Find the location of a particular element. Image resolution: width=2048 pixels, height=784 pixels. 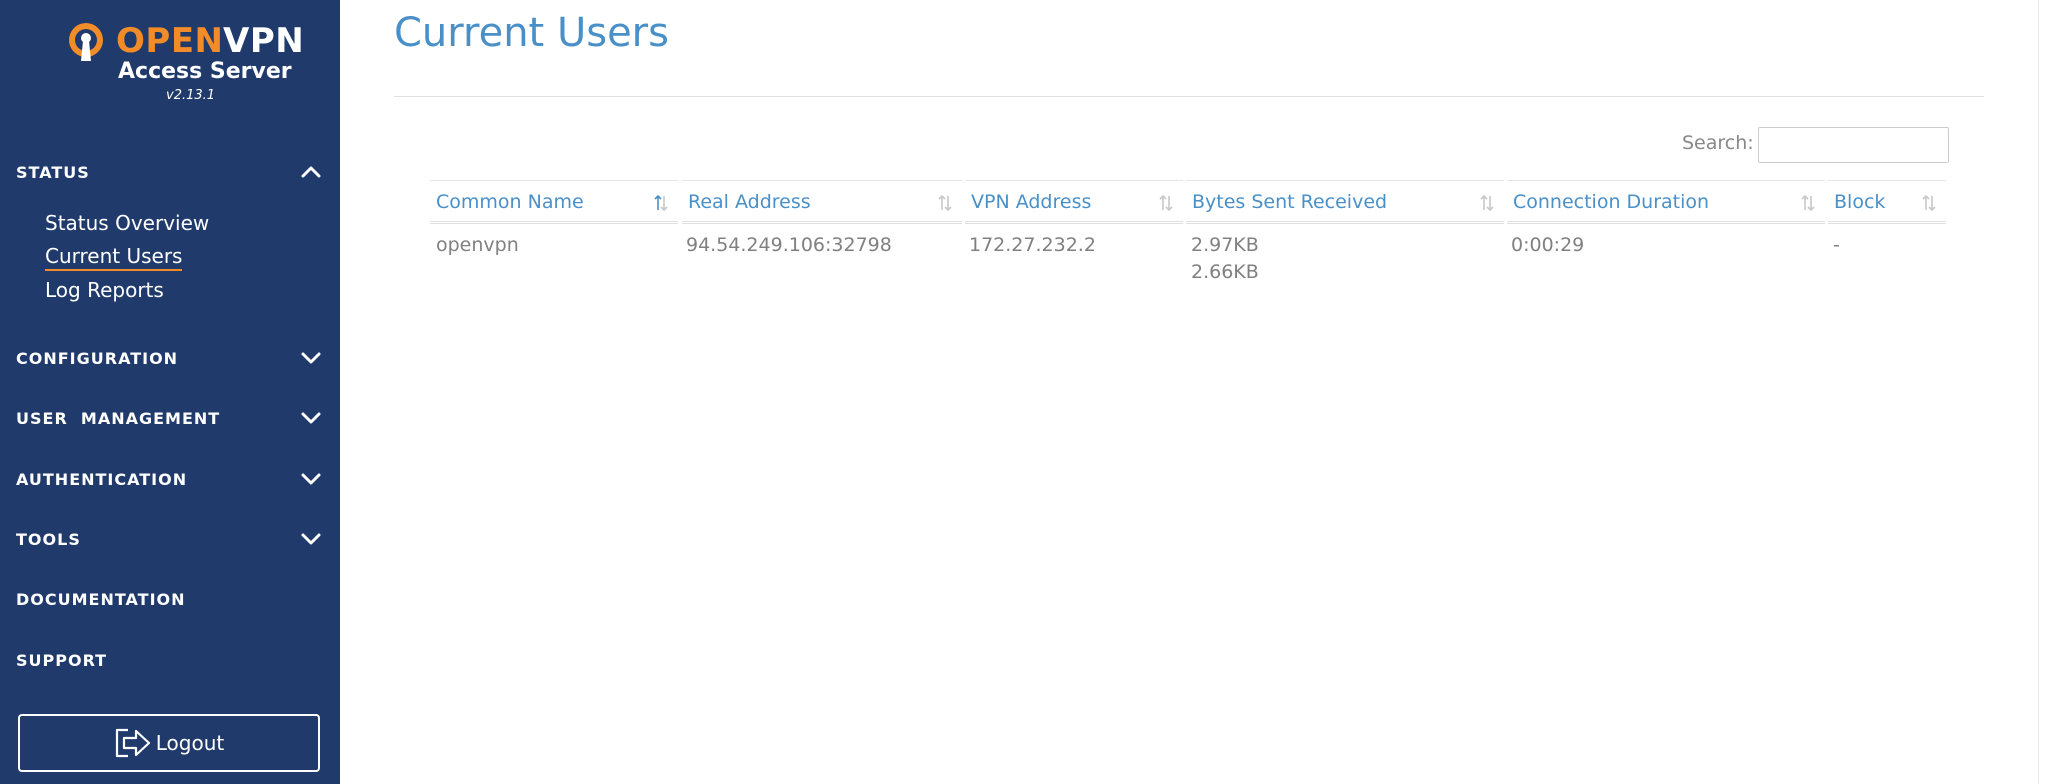

bytes-sent: 2.97KB is located at coordinates (1225, 245).